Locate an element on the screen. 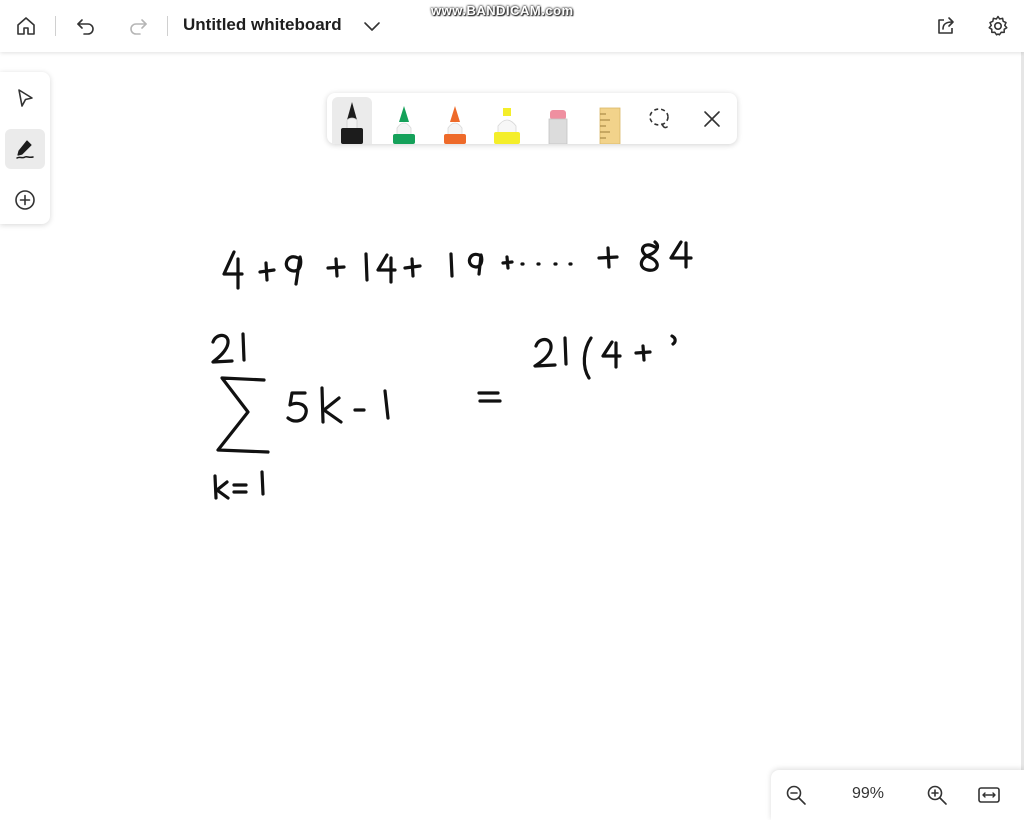 The width and height of the screenshot is (1024, 820). zoom-in-icon is located at coordinates (937, 795).